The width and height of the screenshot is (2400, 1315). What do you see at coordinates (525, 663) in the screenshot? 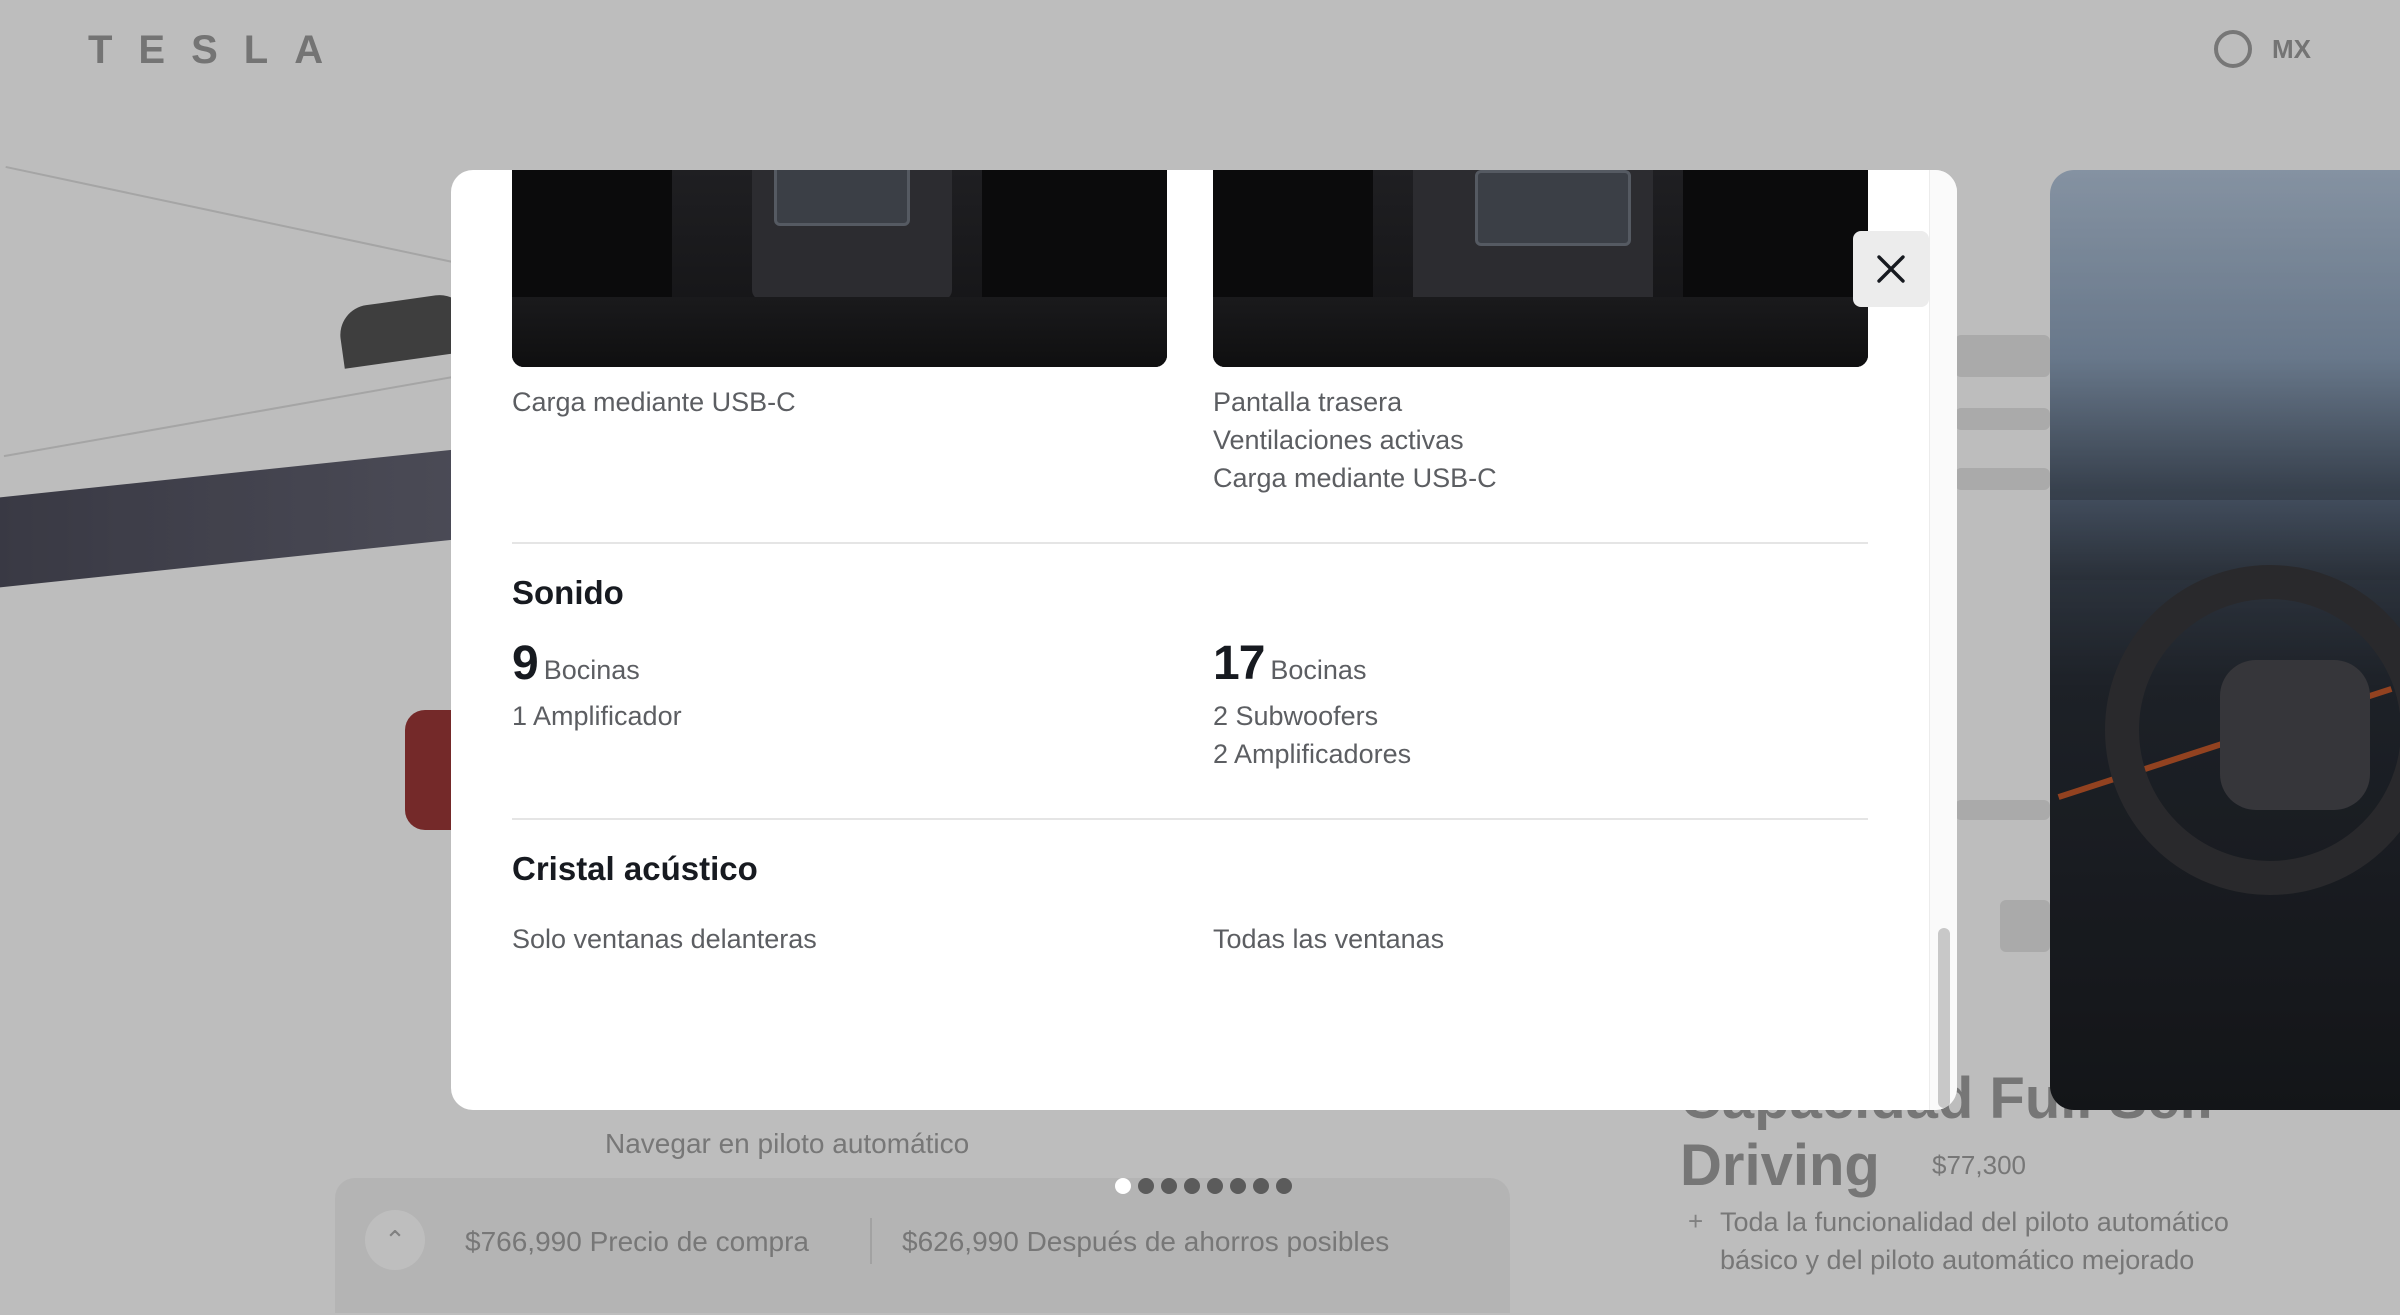
I see `speaker-count: 9` at bounding box center [525, 663].